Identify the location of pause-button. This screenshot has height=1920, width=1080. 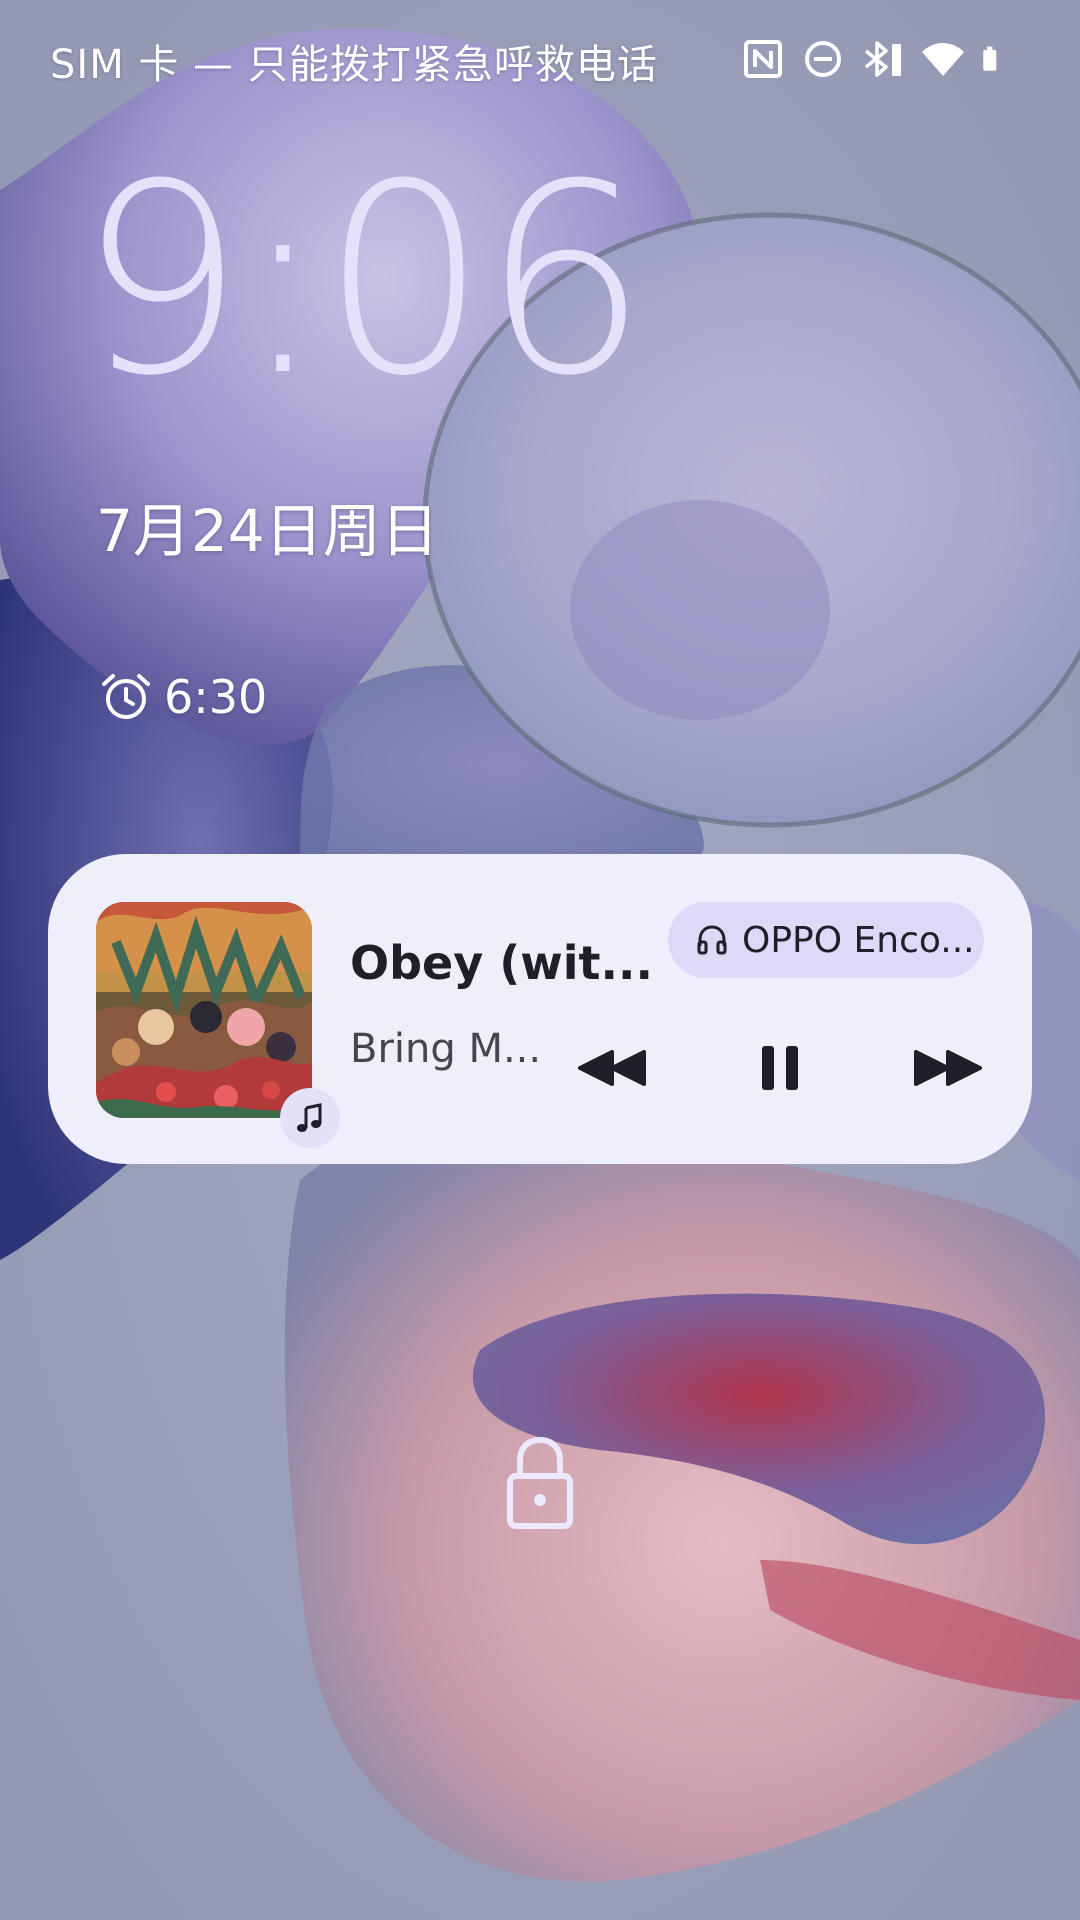
(780, 1068).